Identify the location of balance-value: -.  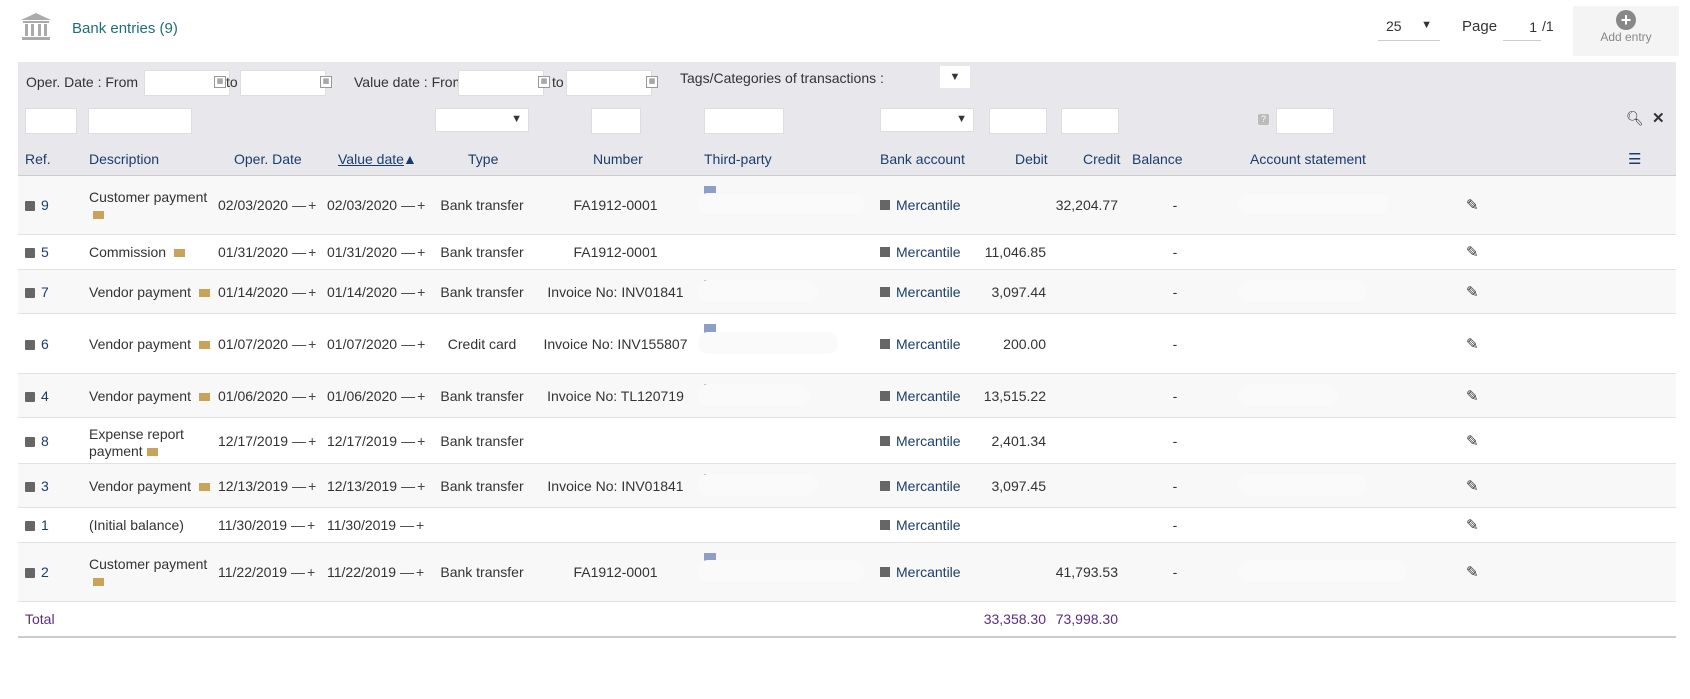
(1175, 525).